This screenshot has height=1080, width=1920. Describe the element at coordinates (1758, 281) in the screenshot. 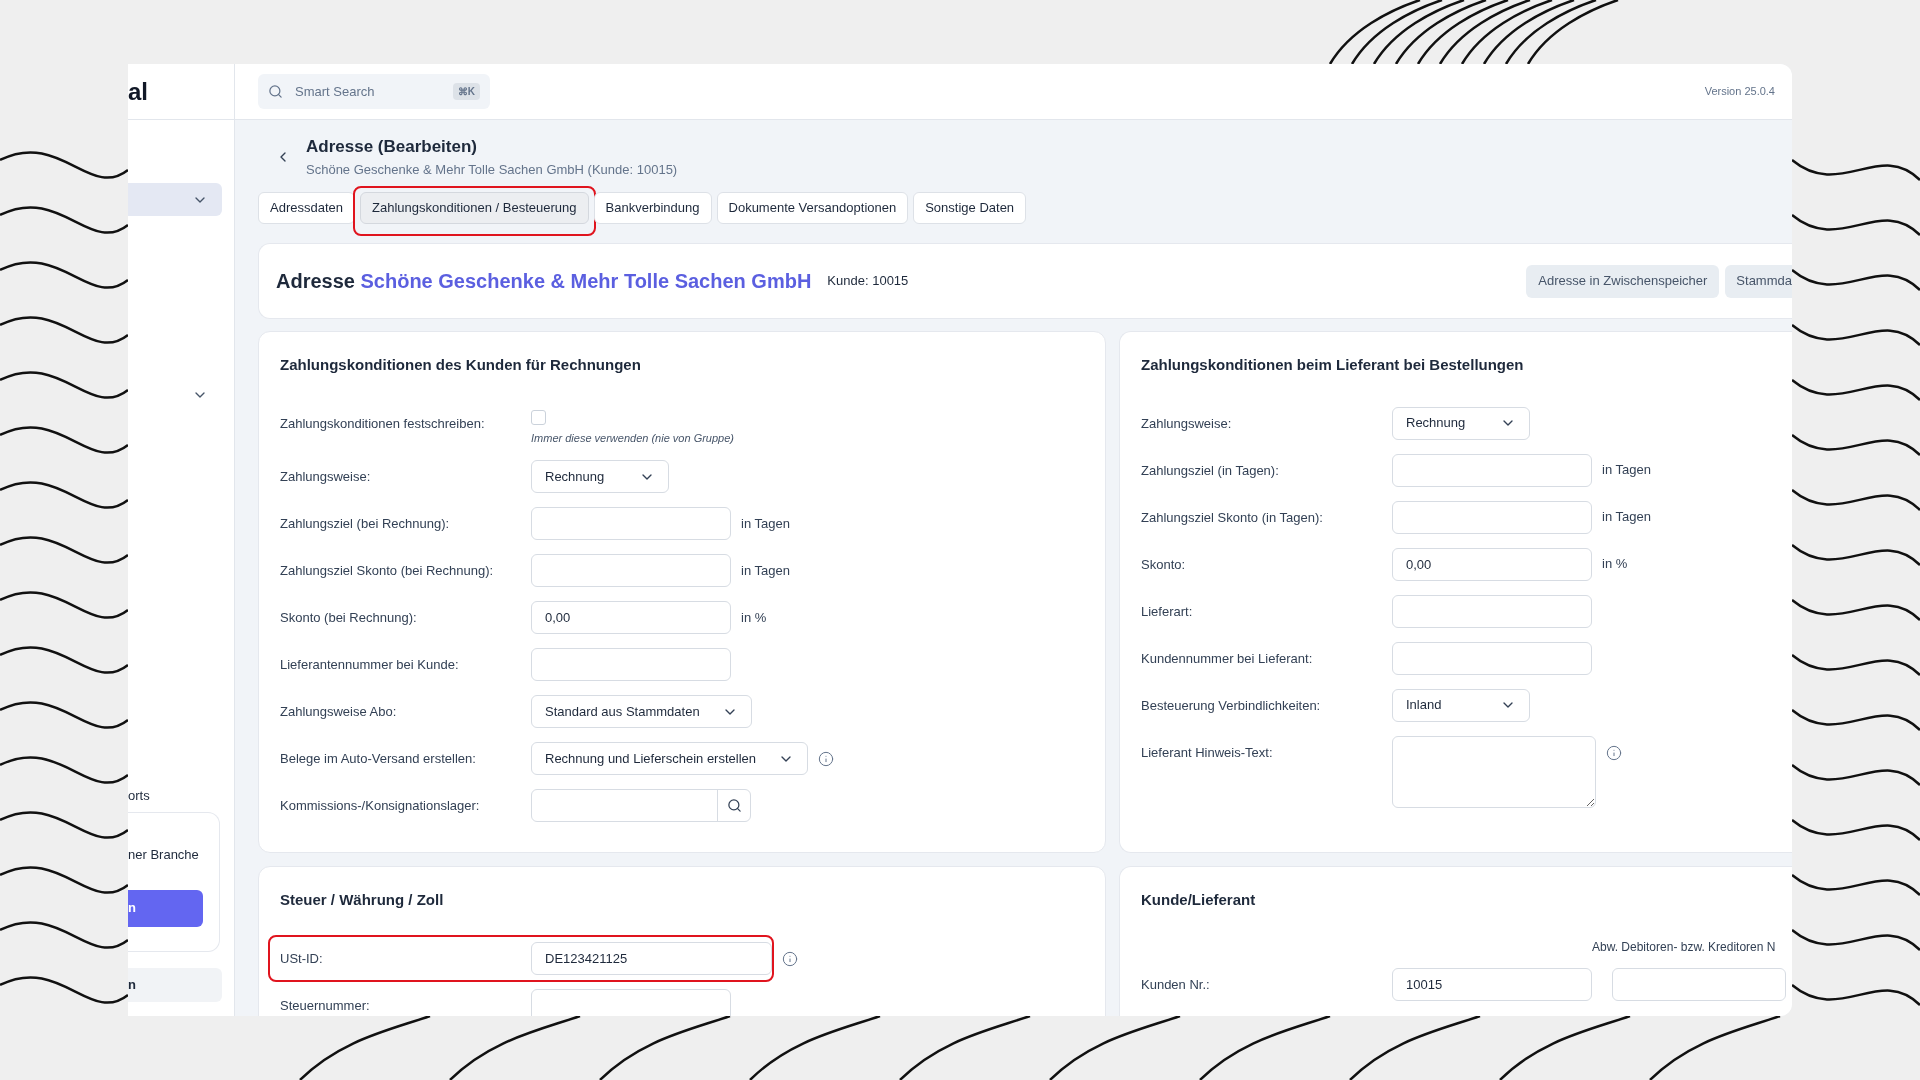

I see `action-button: Stammda` at that location.